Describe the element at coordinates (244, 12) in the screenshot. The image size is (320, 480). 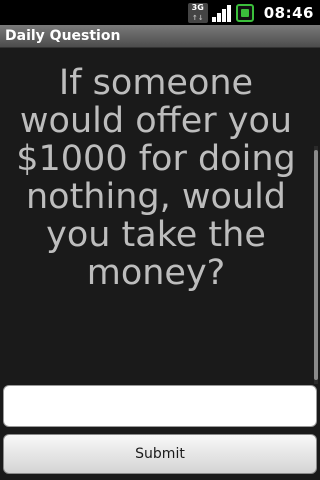
I see `battery-icon` at that location.